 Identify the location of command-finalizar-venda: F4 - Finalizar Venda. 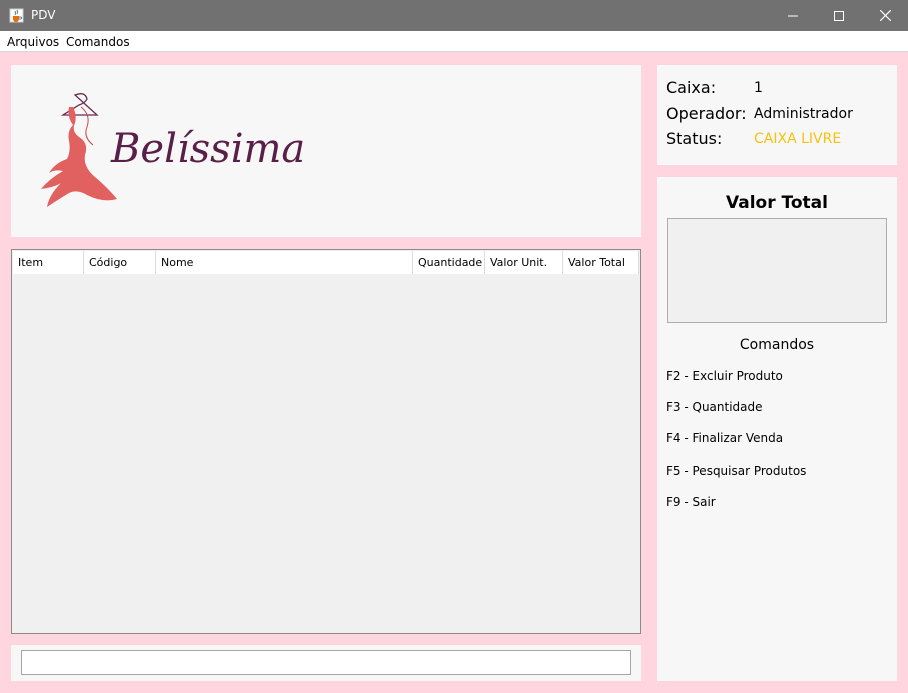
(725, 438).